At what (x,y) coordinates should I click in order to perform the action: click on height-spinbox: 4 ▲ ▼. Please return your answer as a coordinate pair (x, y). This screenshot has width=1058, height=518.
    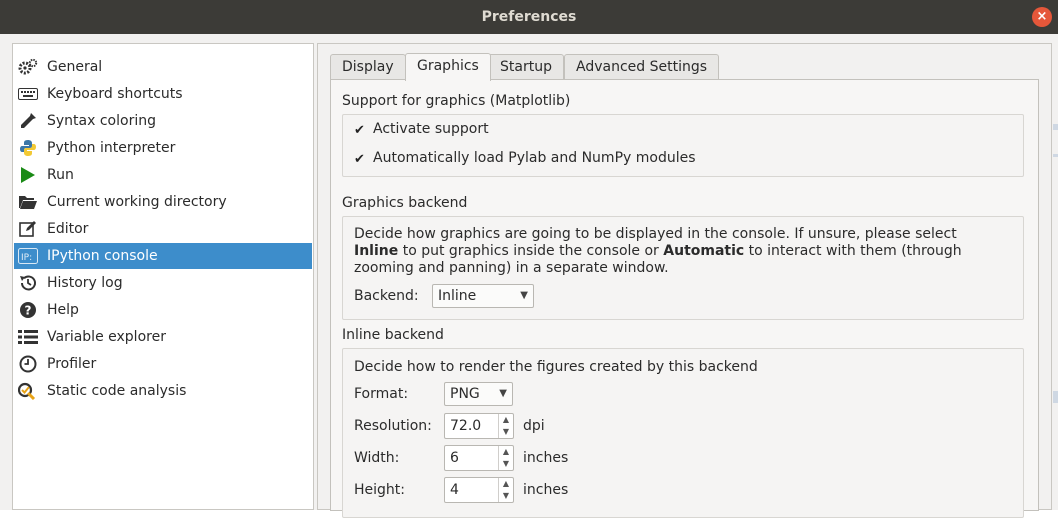
    Looking at the image, I should click on (479, 490).